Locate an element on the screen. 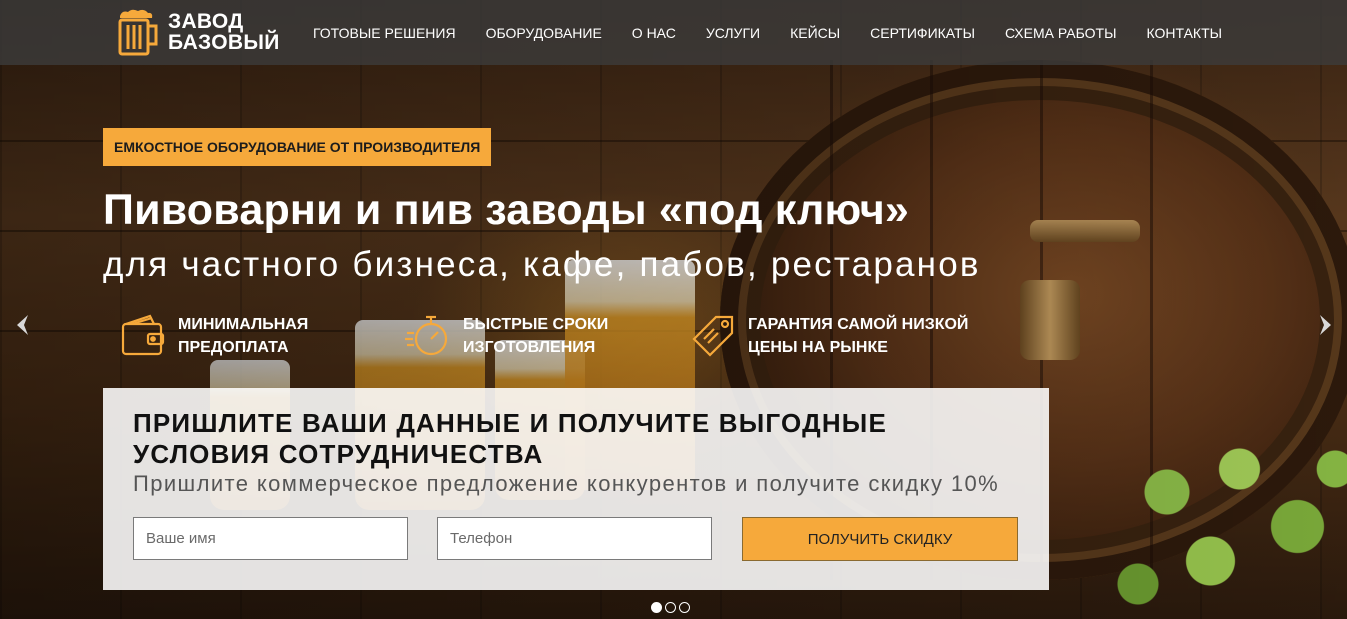 The image size is (1347, 619). stopwatch-icon is located at coordinates (428, 336).